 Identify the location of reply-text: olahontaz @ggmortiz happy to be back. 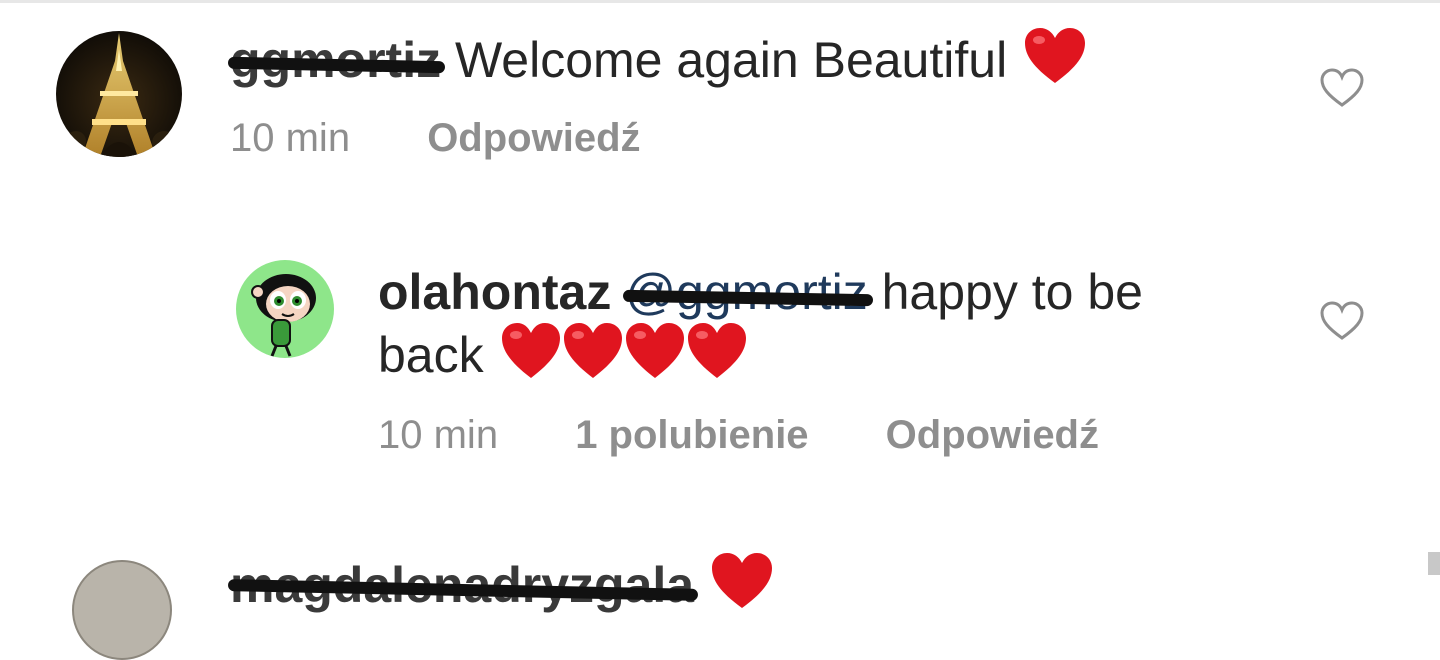
(818, 323).